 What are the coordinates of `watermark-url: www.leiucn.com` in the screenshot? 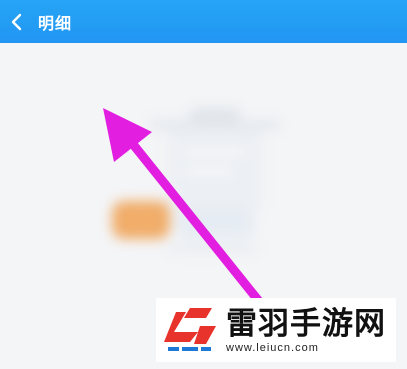 It's located at (272, 347).